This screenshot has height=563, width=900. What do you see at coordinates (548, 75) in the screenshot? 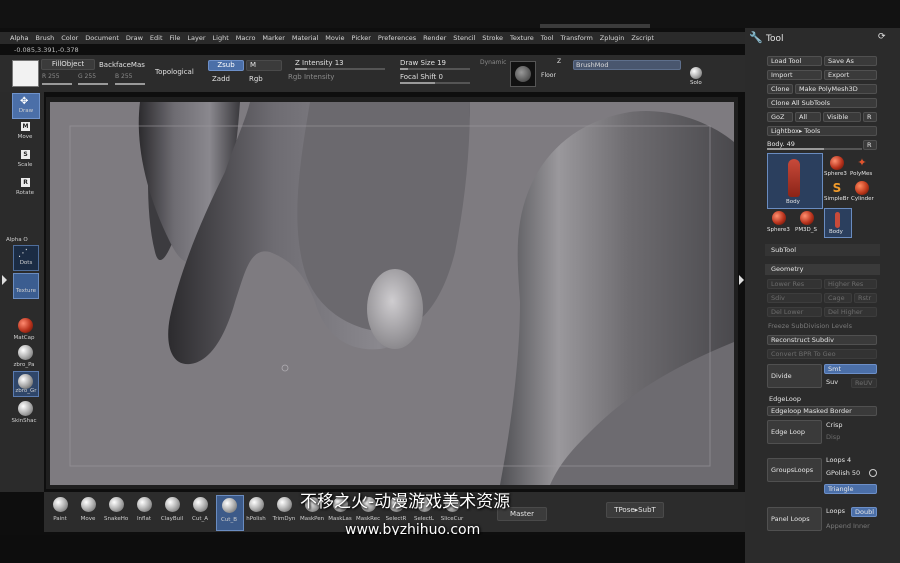
I see `floor-button: Floor` at bounding box center [548, 75].